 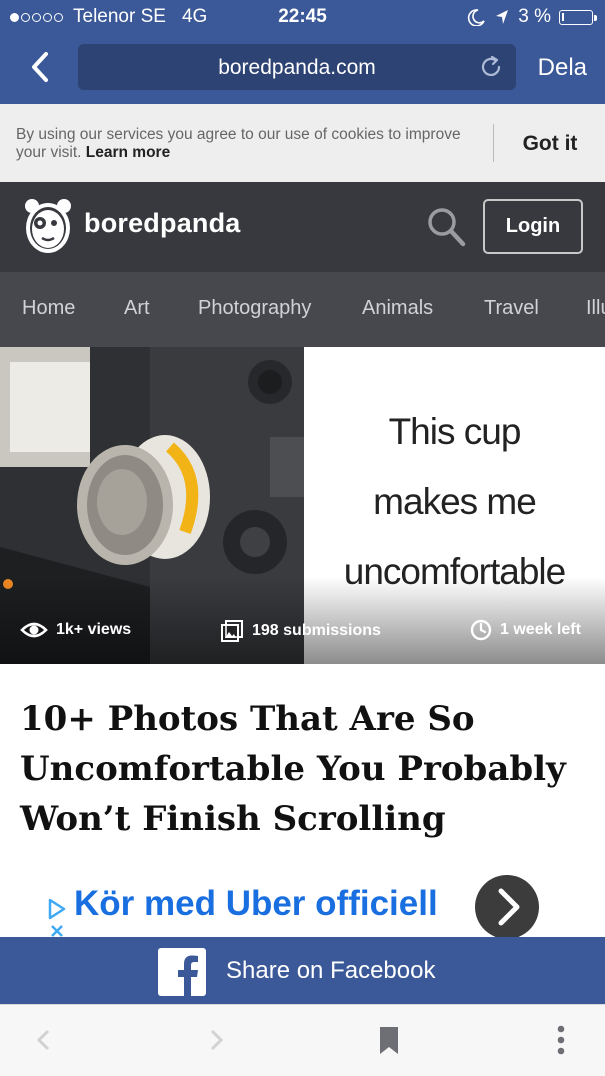 What do you see at coordinates (389, 1040) in the screenshot?
I see `bookmark-icon` at bounding box center [389, 1040].